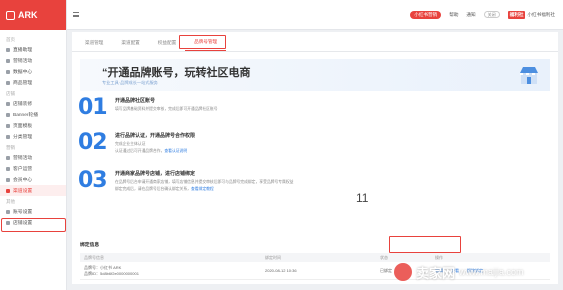  Describe the element at coordinates (470, 15) in the screenshot. I see `notice-link: 通知` at that location.